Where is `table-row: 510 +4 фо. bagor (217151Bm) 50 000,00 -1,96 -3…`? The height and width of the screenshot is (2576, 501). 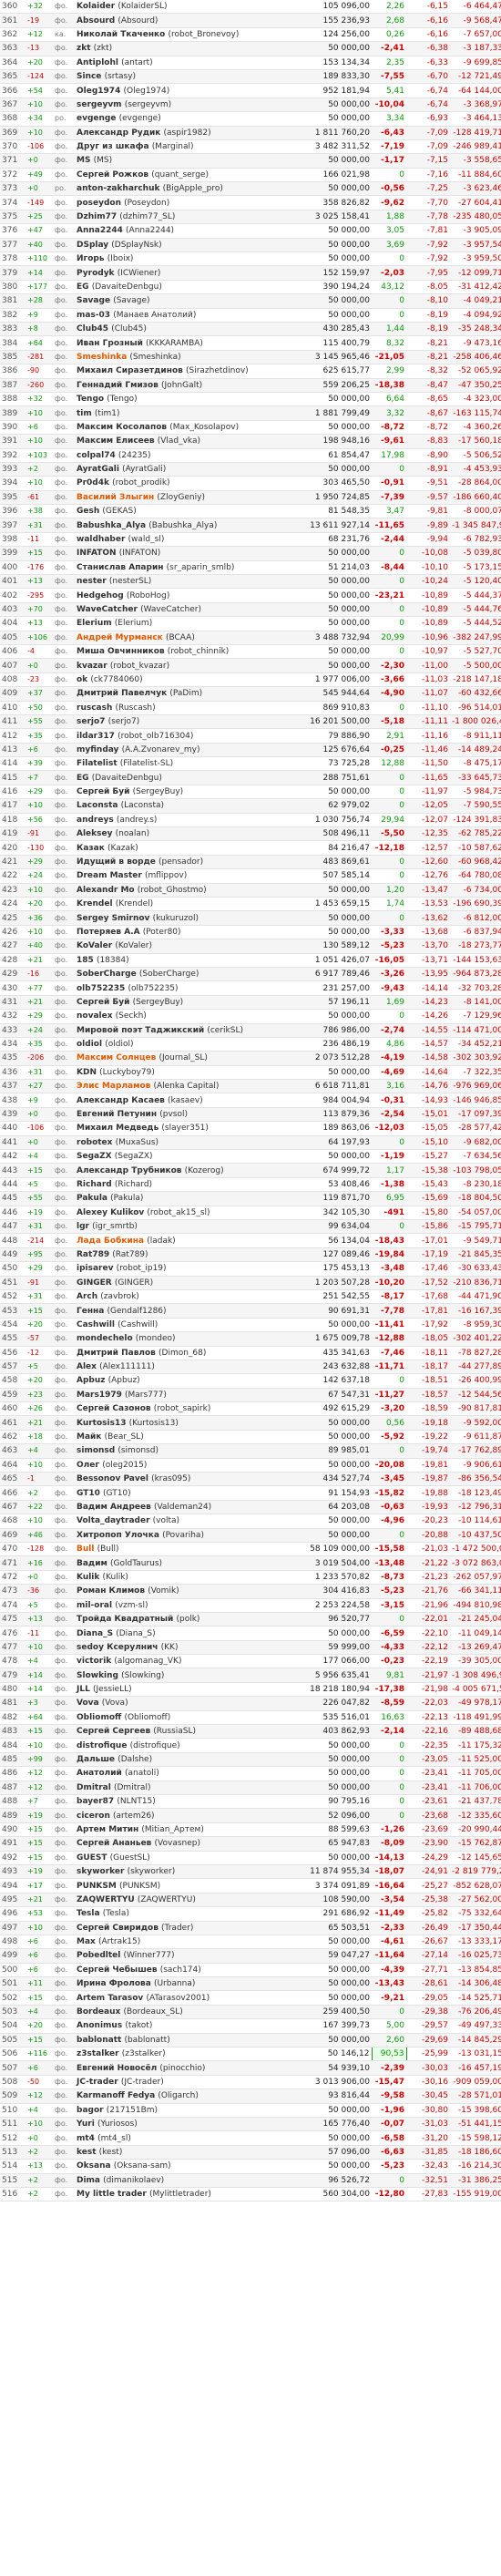
table-row: 510 +4 фо. bagor (217151Bm) 50 000,00 -1,96 -3… is located at coordinates (250, 2110).